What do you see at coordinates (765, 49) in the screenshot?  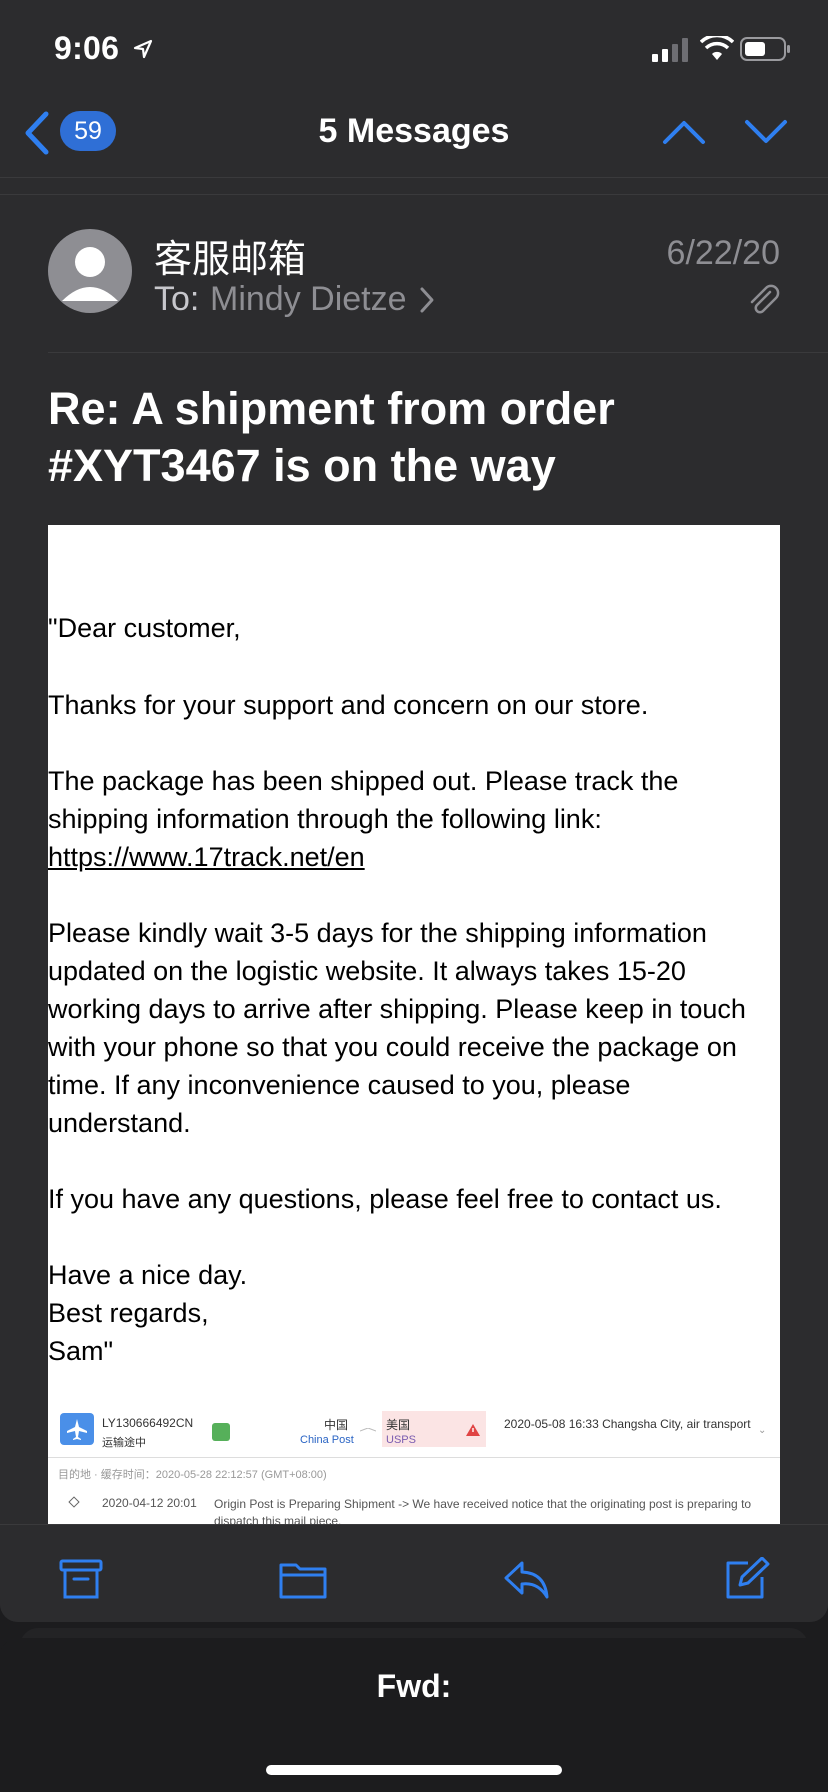 I see `battery-icon` at bounding box center [765, 49].